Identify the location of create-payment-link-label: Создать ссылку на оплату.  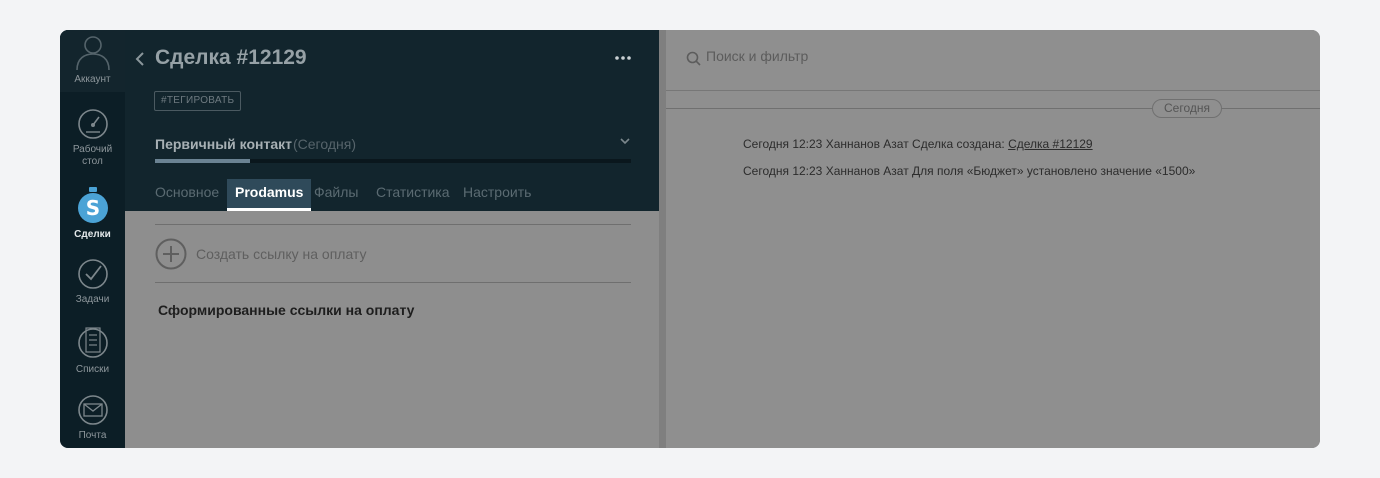
(281, 254).